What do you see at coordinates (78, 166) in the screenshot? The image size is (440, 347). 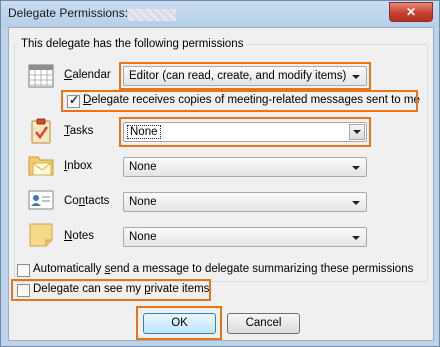 I see `inbox-label: Inbox` at bounding box center [78, 166].